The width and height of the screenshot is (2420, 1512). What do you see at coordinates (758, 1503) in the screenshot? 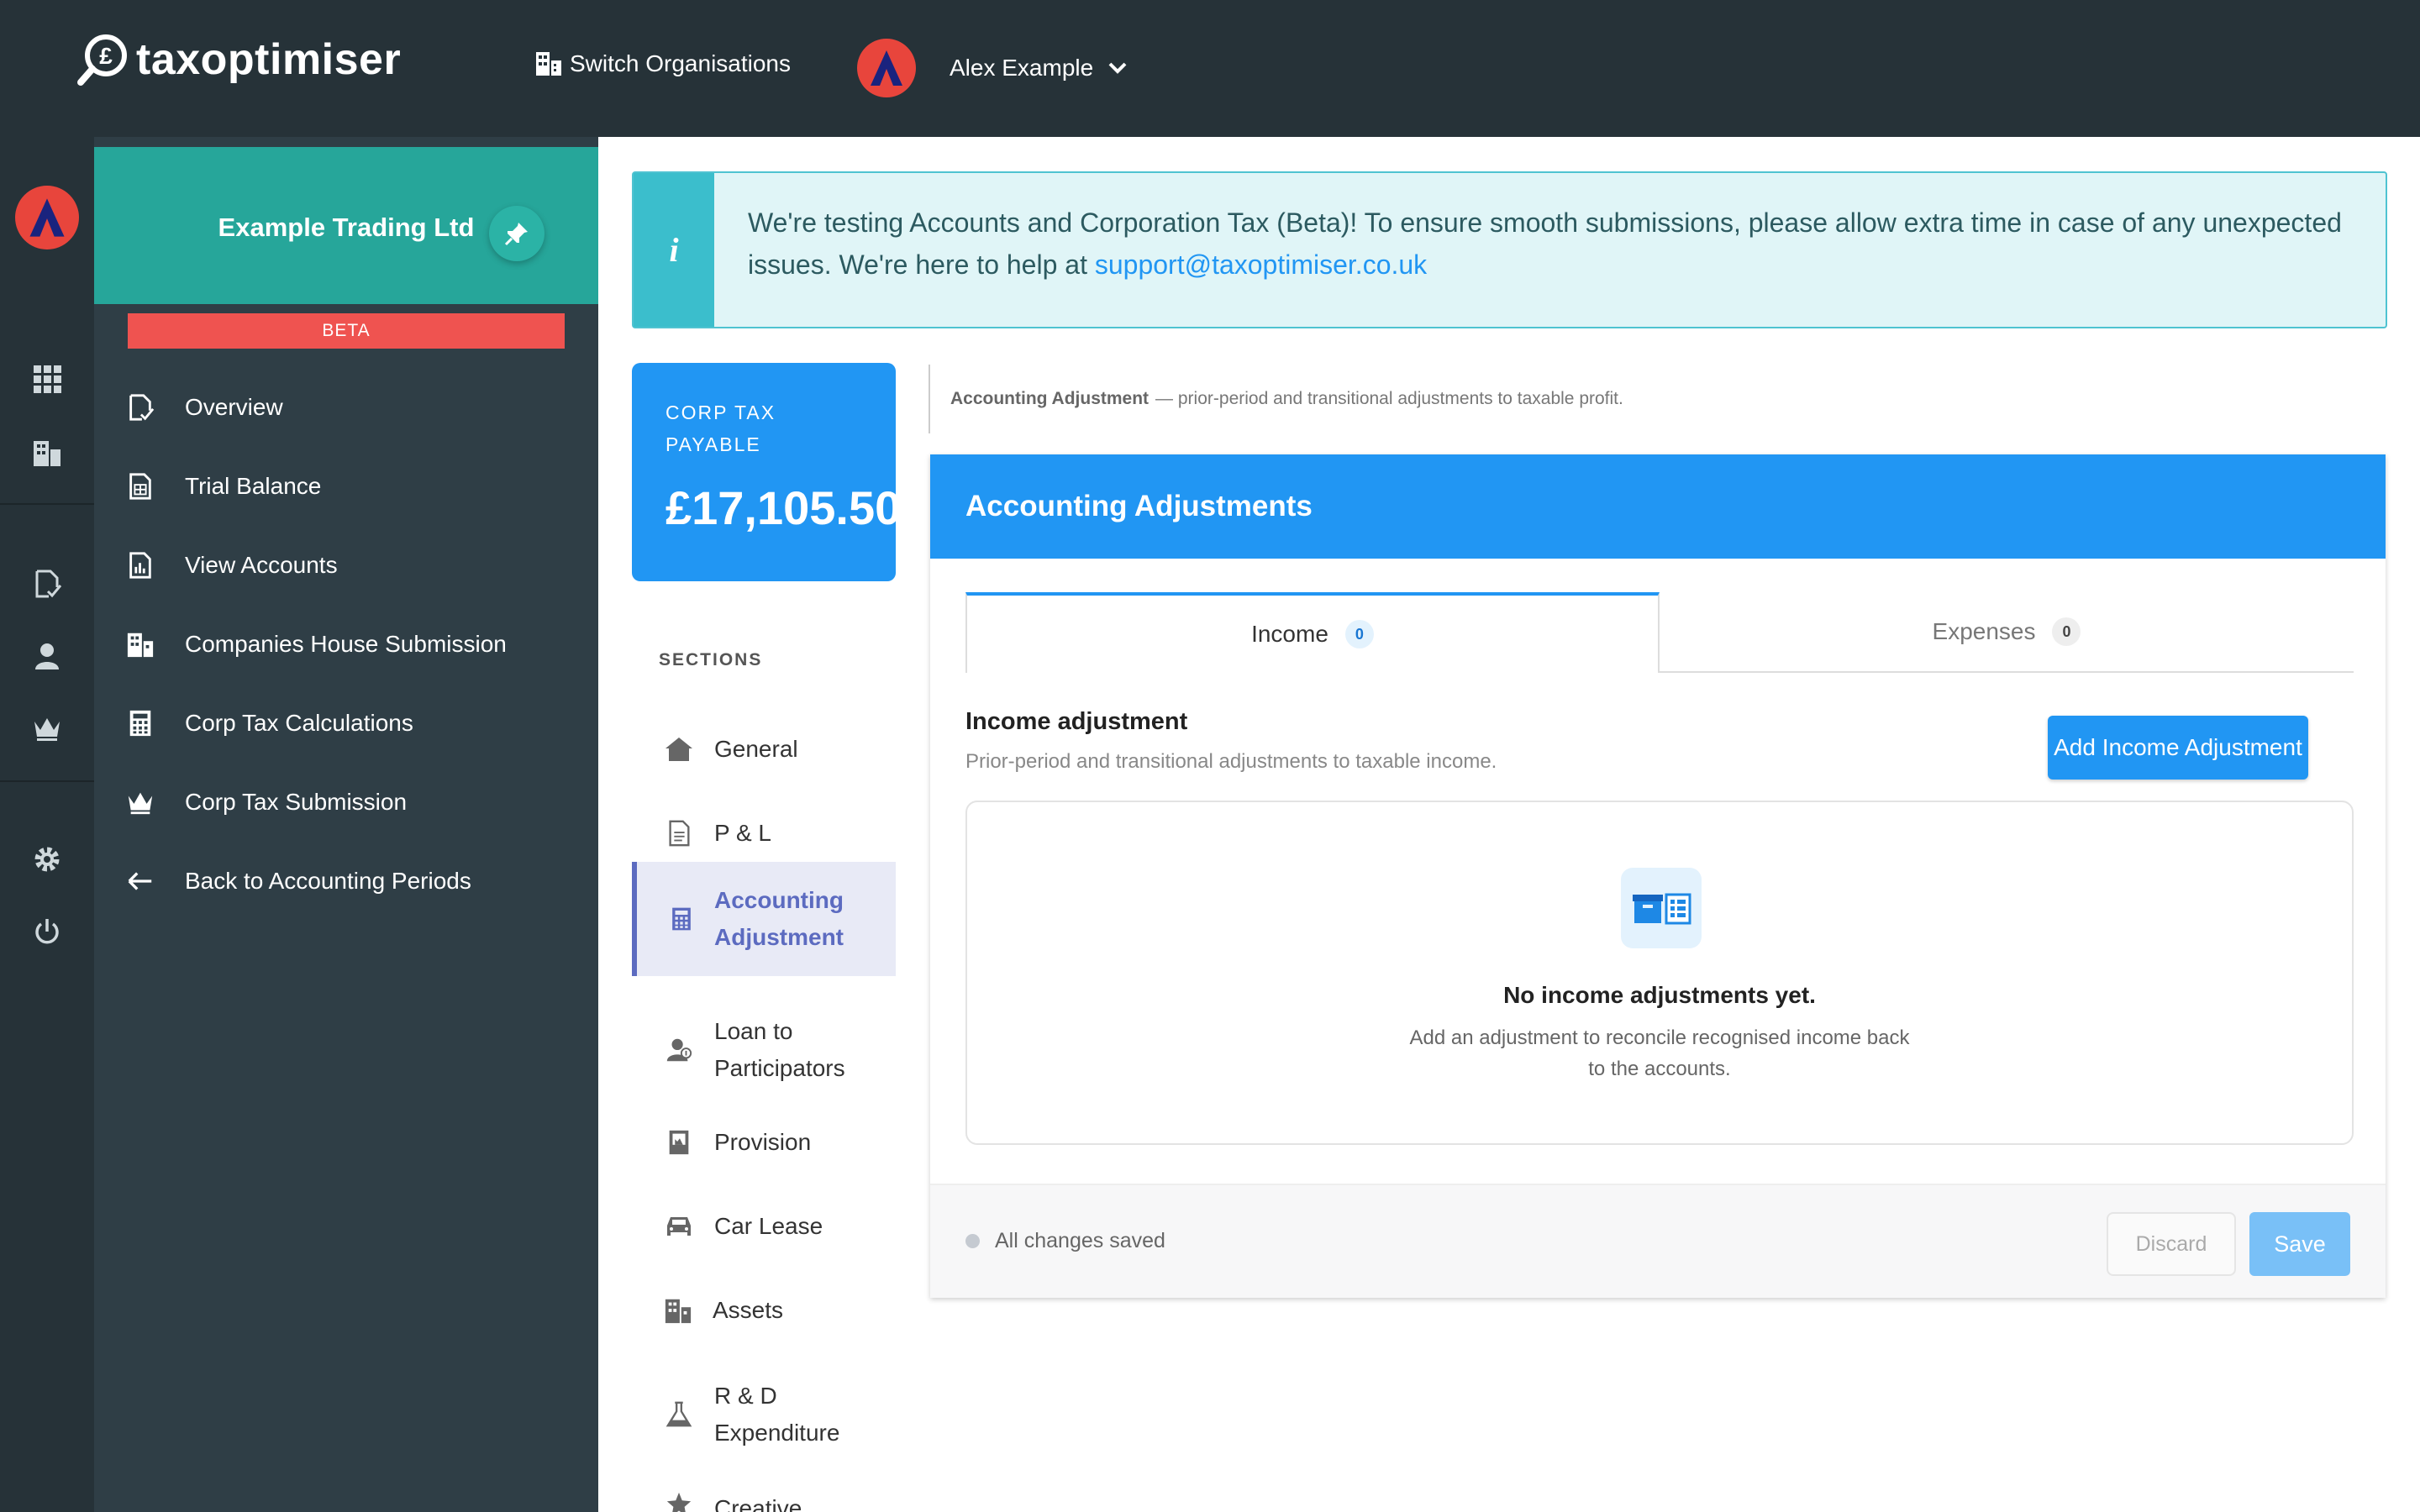
I see `section-item-label: Creative` at bounding box center [758, 1503].